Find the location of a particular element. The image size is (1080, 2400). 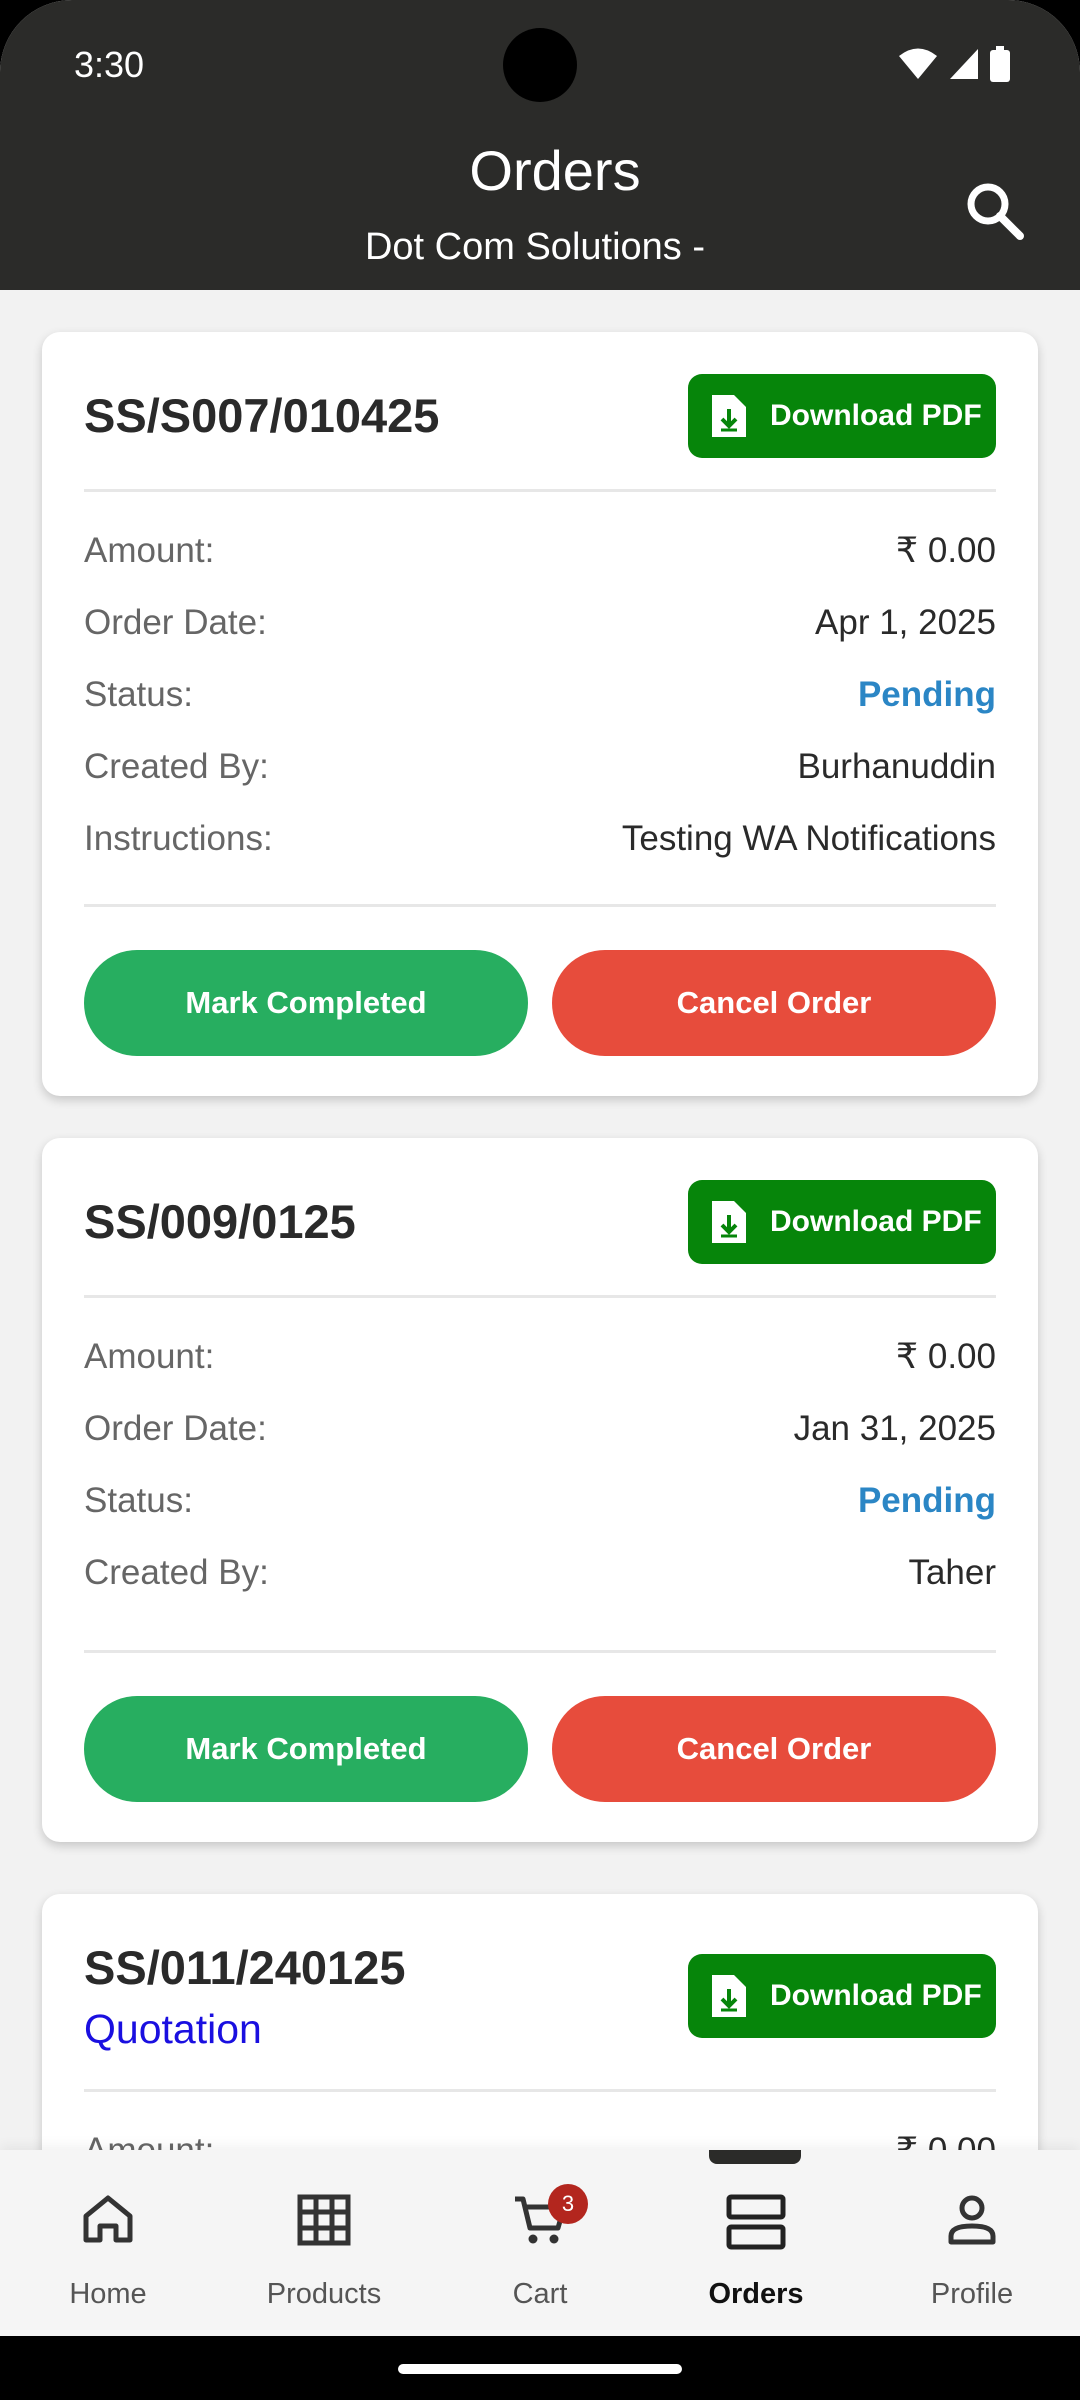

nav-scroll-indicator is located at coordinates (755, 2157).